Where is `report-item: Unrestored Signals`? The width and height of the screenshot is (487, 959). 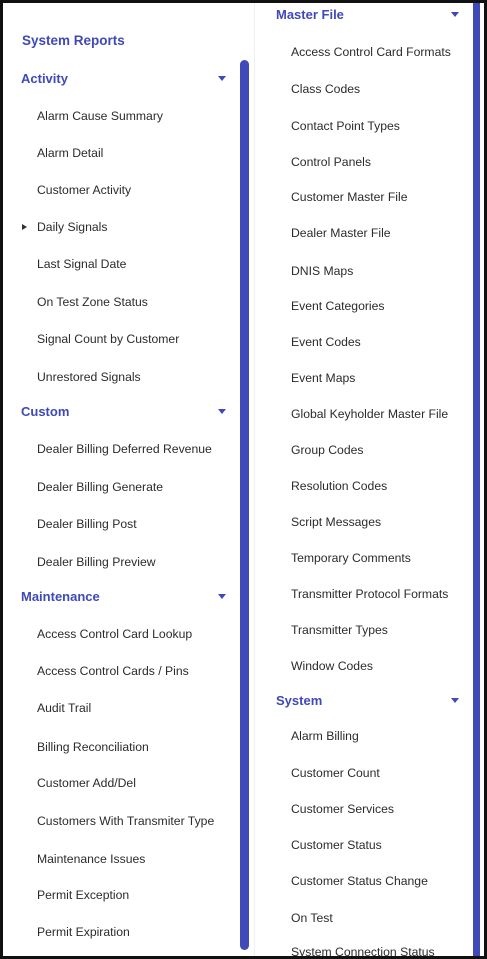
report-item: Unrestored Signals is located at coordinates (89, 377).